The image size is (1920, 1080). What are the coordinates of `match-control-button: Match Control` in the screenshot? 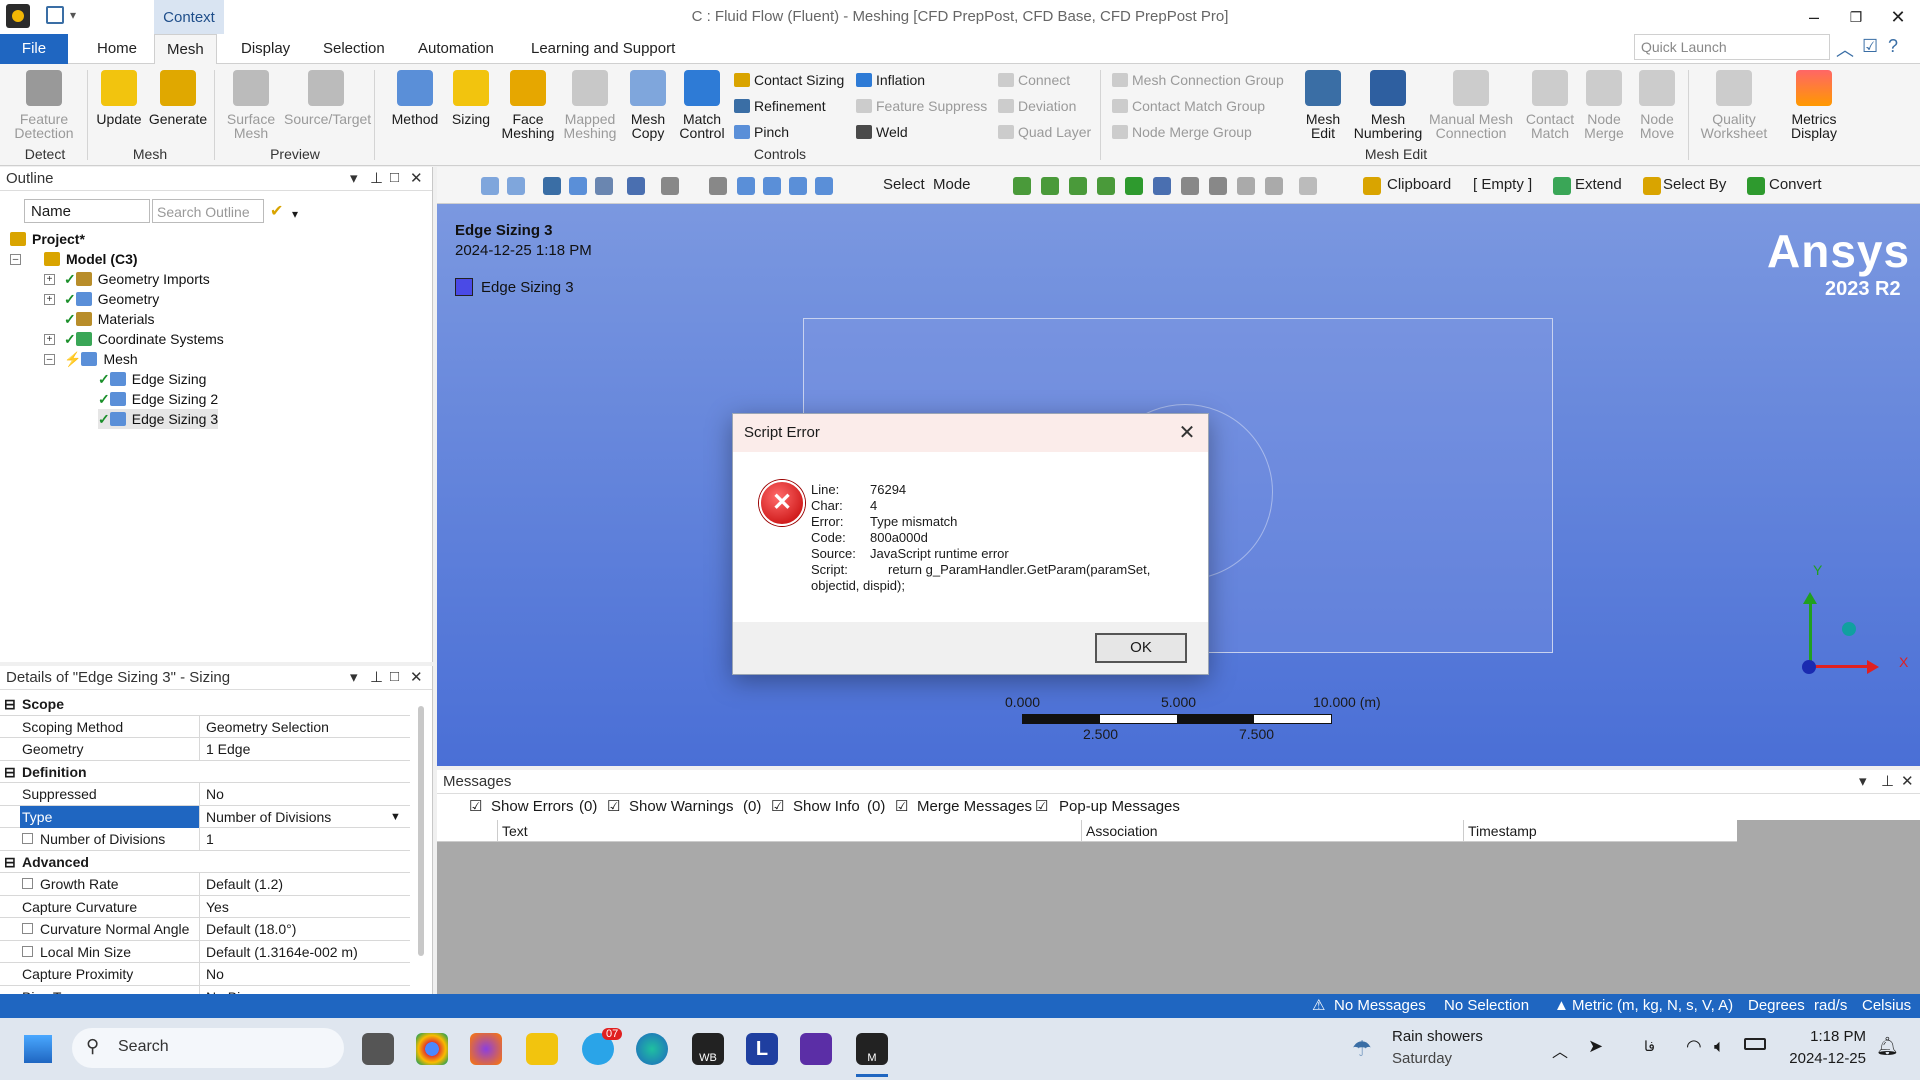 It's located at (702, 105).